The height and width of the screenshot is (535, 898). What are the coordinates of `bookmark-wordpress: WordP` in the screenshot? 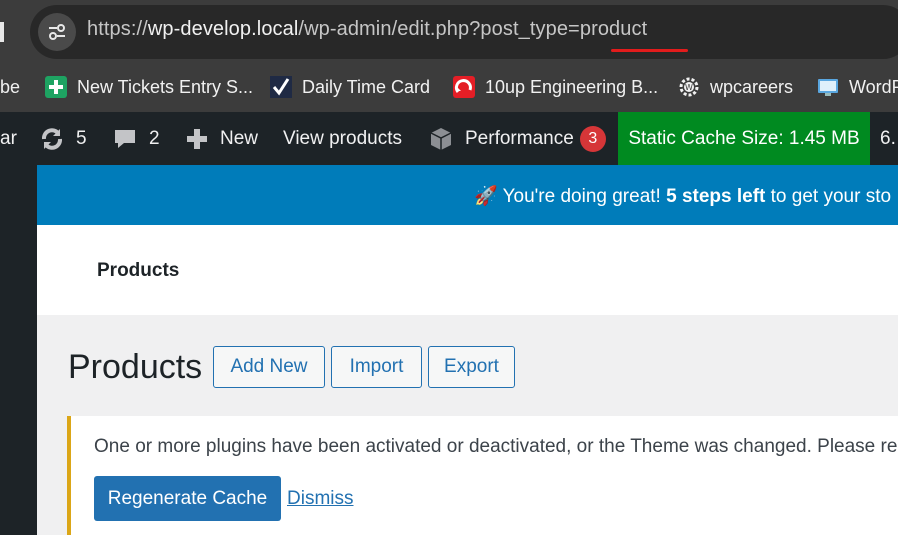 It's located at (857, 87).